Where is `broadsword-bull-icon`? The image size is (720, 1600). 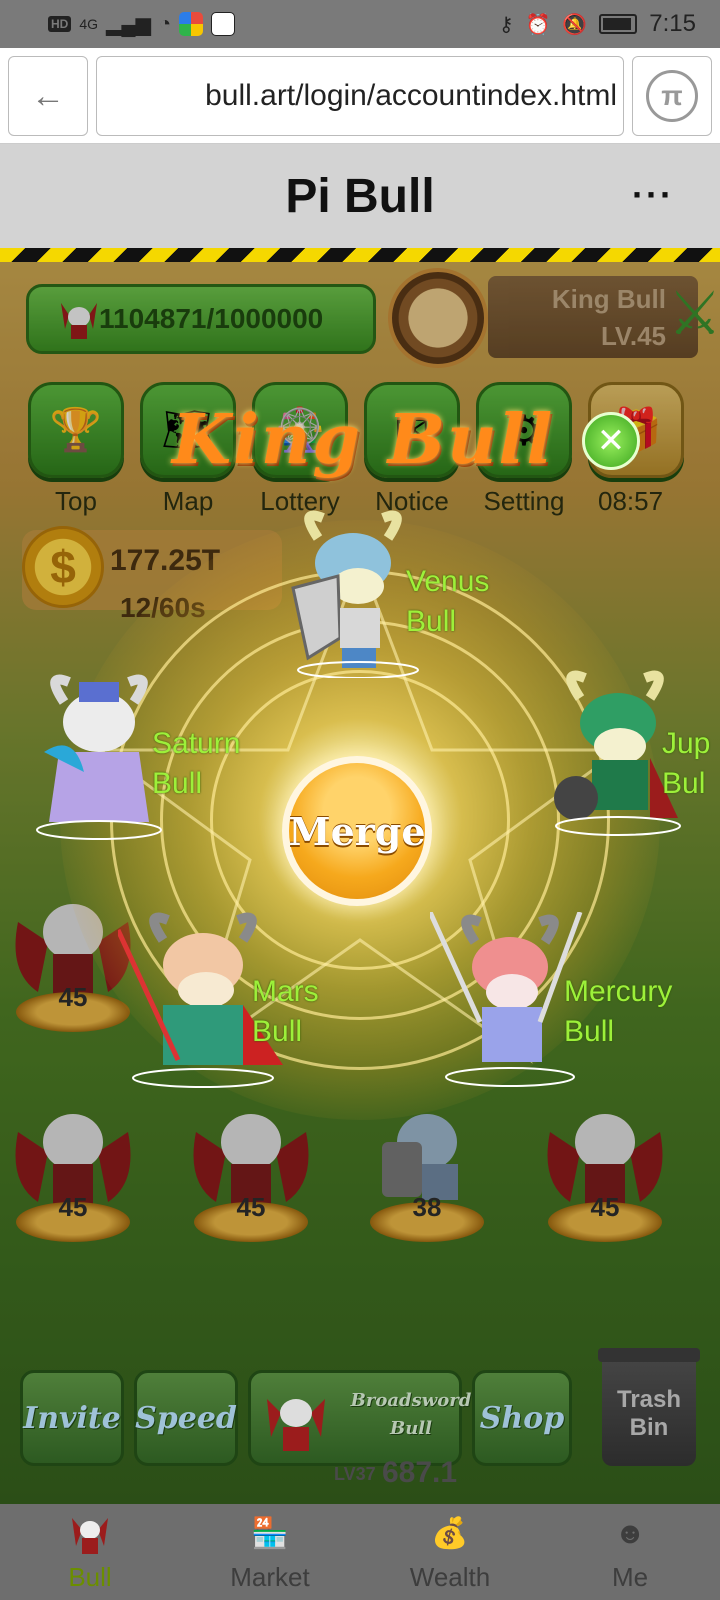
broadsword-bull-icon is located at coordinates (296, 1425).